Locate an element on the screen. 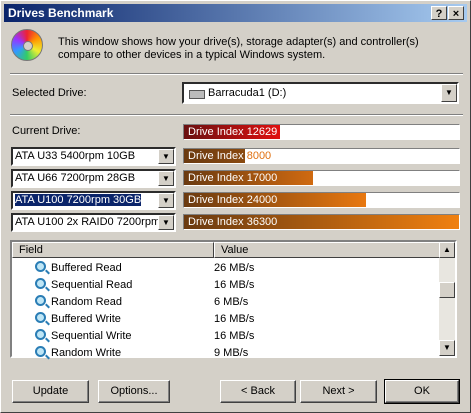 Image resolution: width=471 pixels, height=413 pixels. title-bar: Drives Benchmark ? × is located at coordinates (235, 13).